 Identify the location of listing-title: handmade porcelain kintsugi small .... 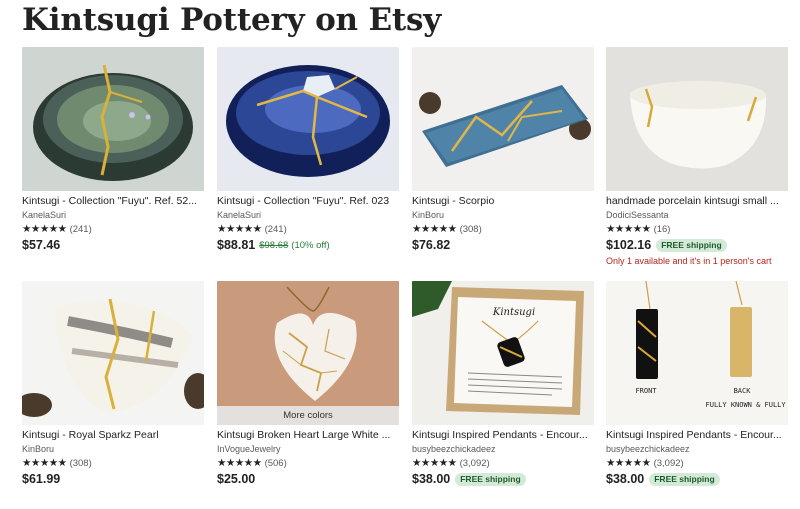
(697, 201).